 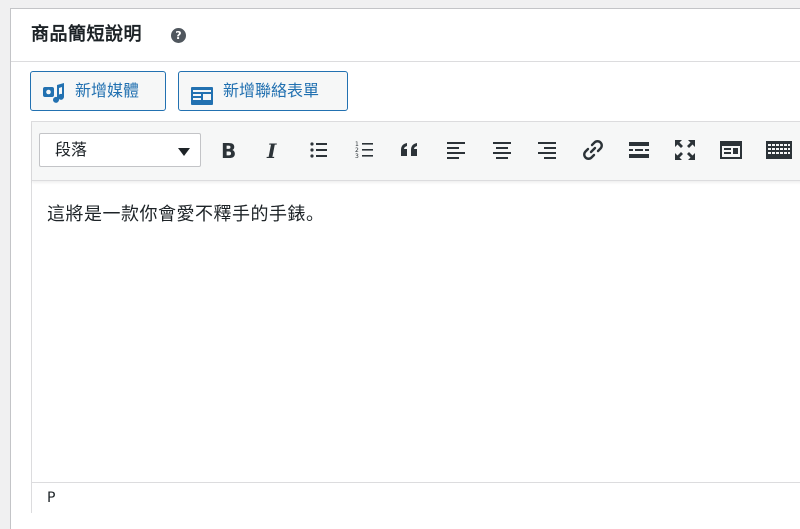 I want to click on add-contact-form-button: 新增聯絡表單, so click(x=263, y=91).